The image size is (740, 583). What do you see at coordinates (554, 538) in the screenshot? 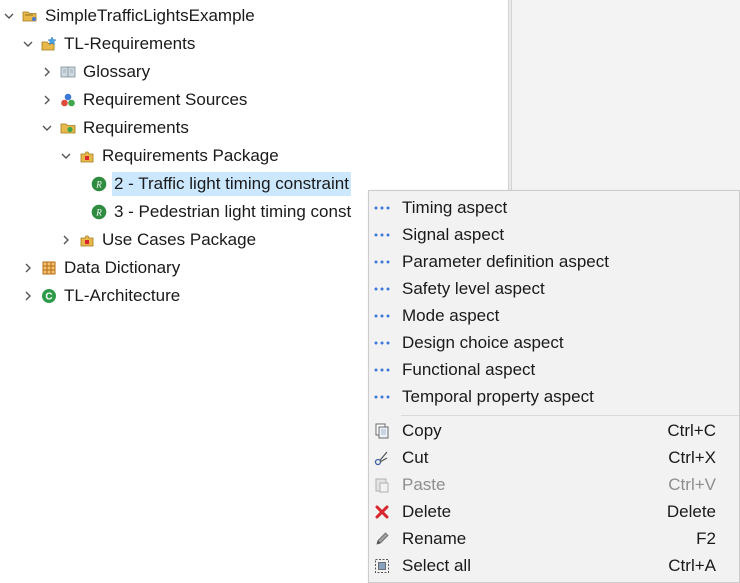
I see `menu-item-rename: Rename F2` at bounding box center [554, 538].